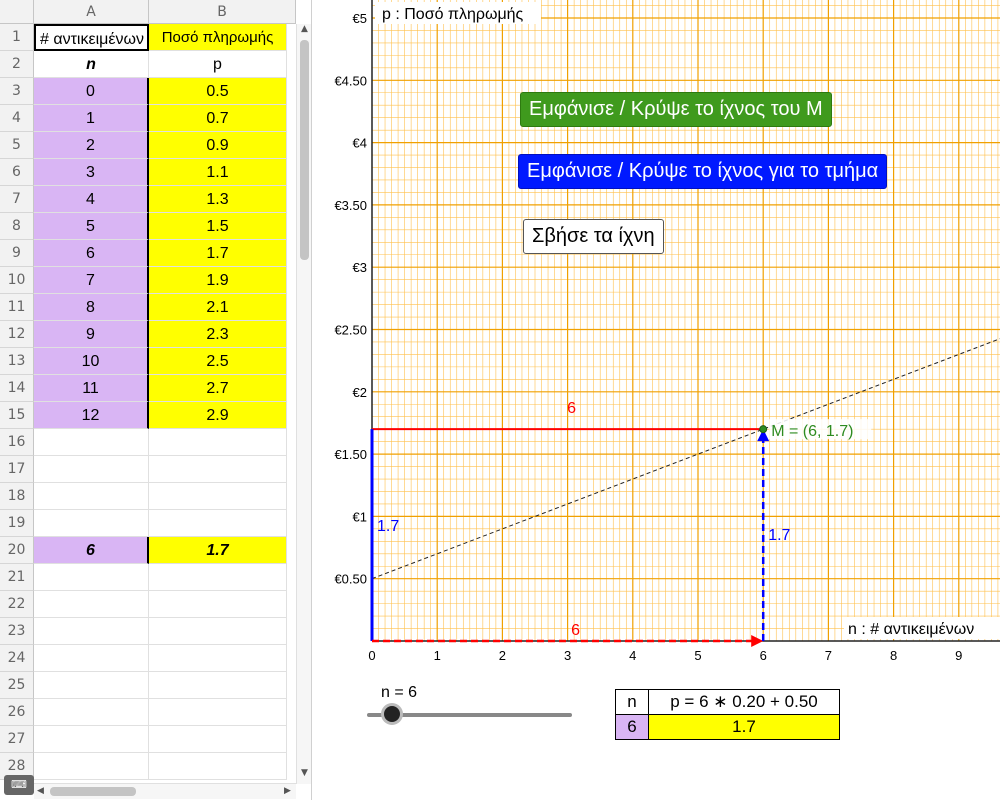 This screenshot has height=804, width=1000. Describe the element at coordinates (218, 388) in the screenshot. I see `cell-p-value: 2.7` at that location.